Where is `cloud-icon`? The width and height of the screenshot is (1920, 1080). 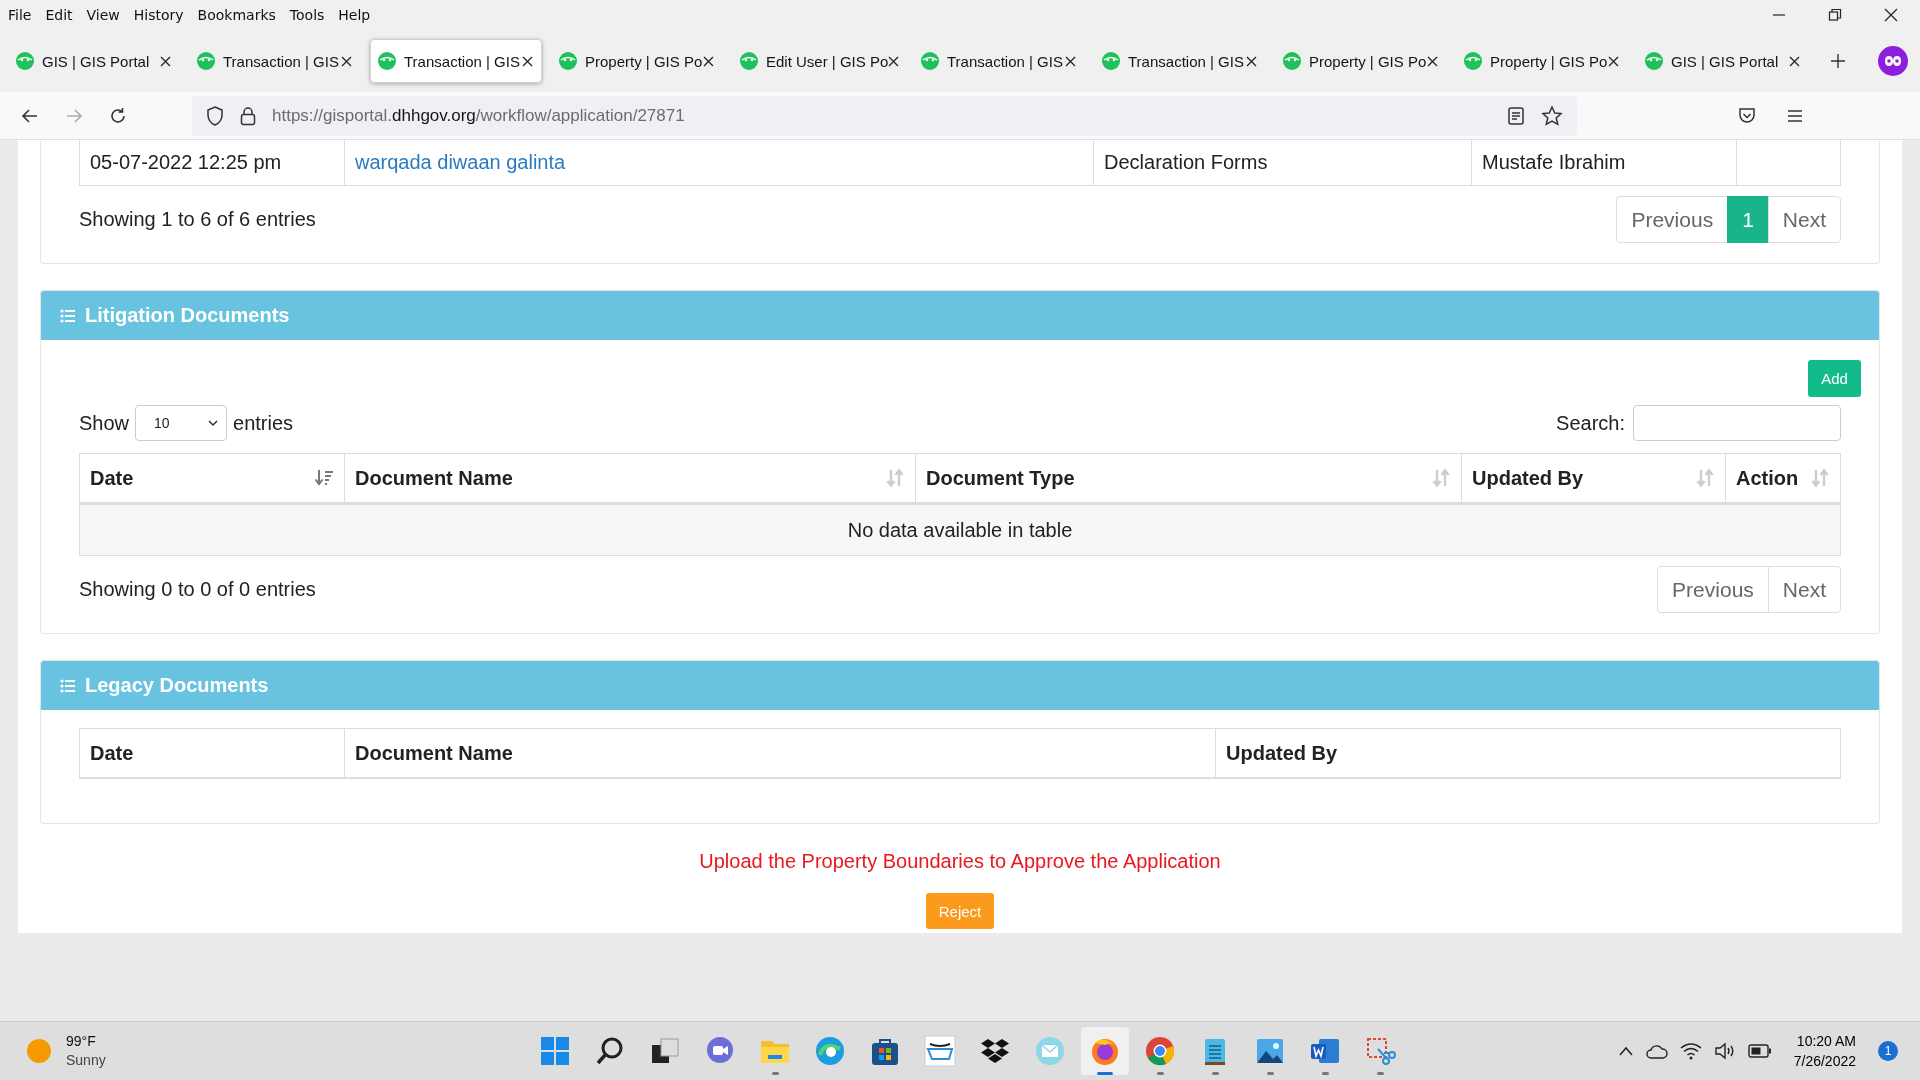
cloud-icon is located at coordinates (1656, 1051).